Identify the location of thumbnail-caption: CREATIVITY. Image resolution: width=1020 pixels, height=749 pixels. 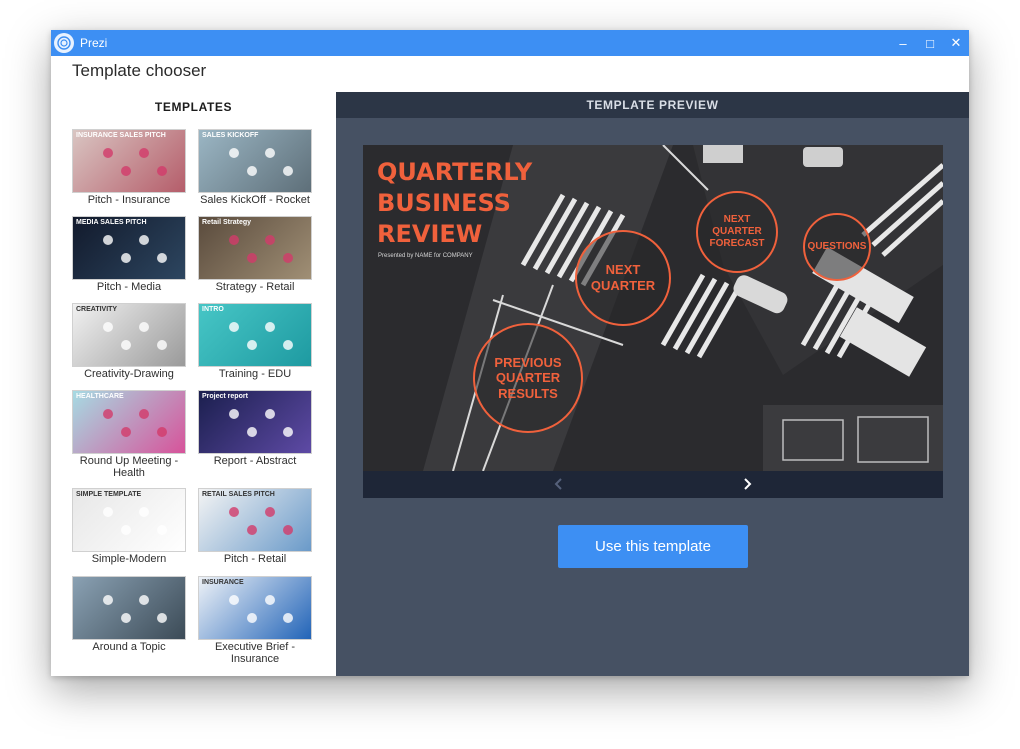
(97, 309).